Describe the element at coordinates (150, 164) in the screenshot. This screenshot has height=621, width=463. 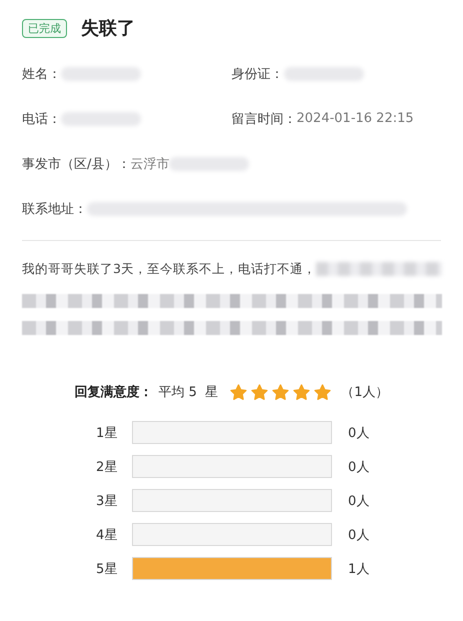
I see `field-value: 云浮市` at that location.